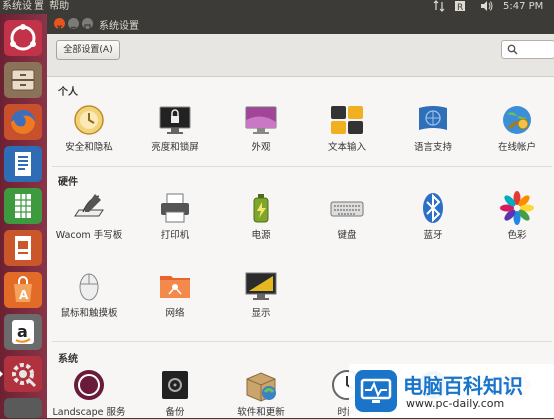 The width and height of the screenshot is (554, 419). What do you see at coordinates (89, 120) in the screenshot?
I see `security-privacy-icon` at bounding box center [89, 120].